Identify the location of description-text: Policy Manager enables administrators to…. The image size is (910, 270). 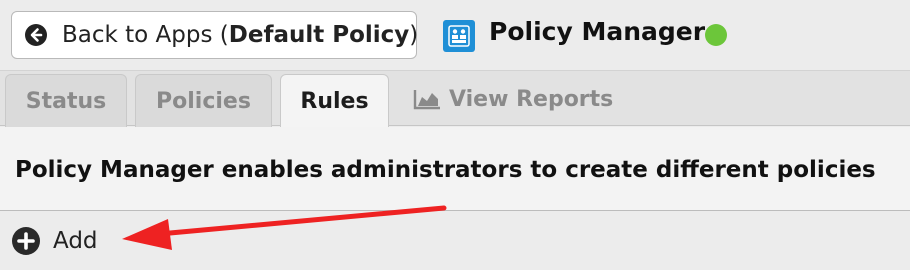
(445, 170).